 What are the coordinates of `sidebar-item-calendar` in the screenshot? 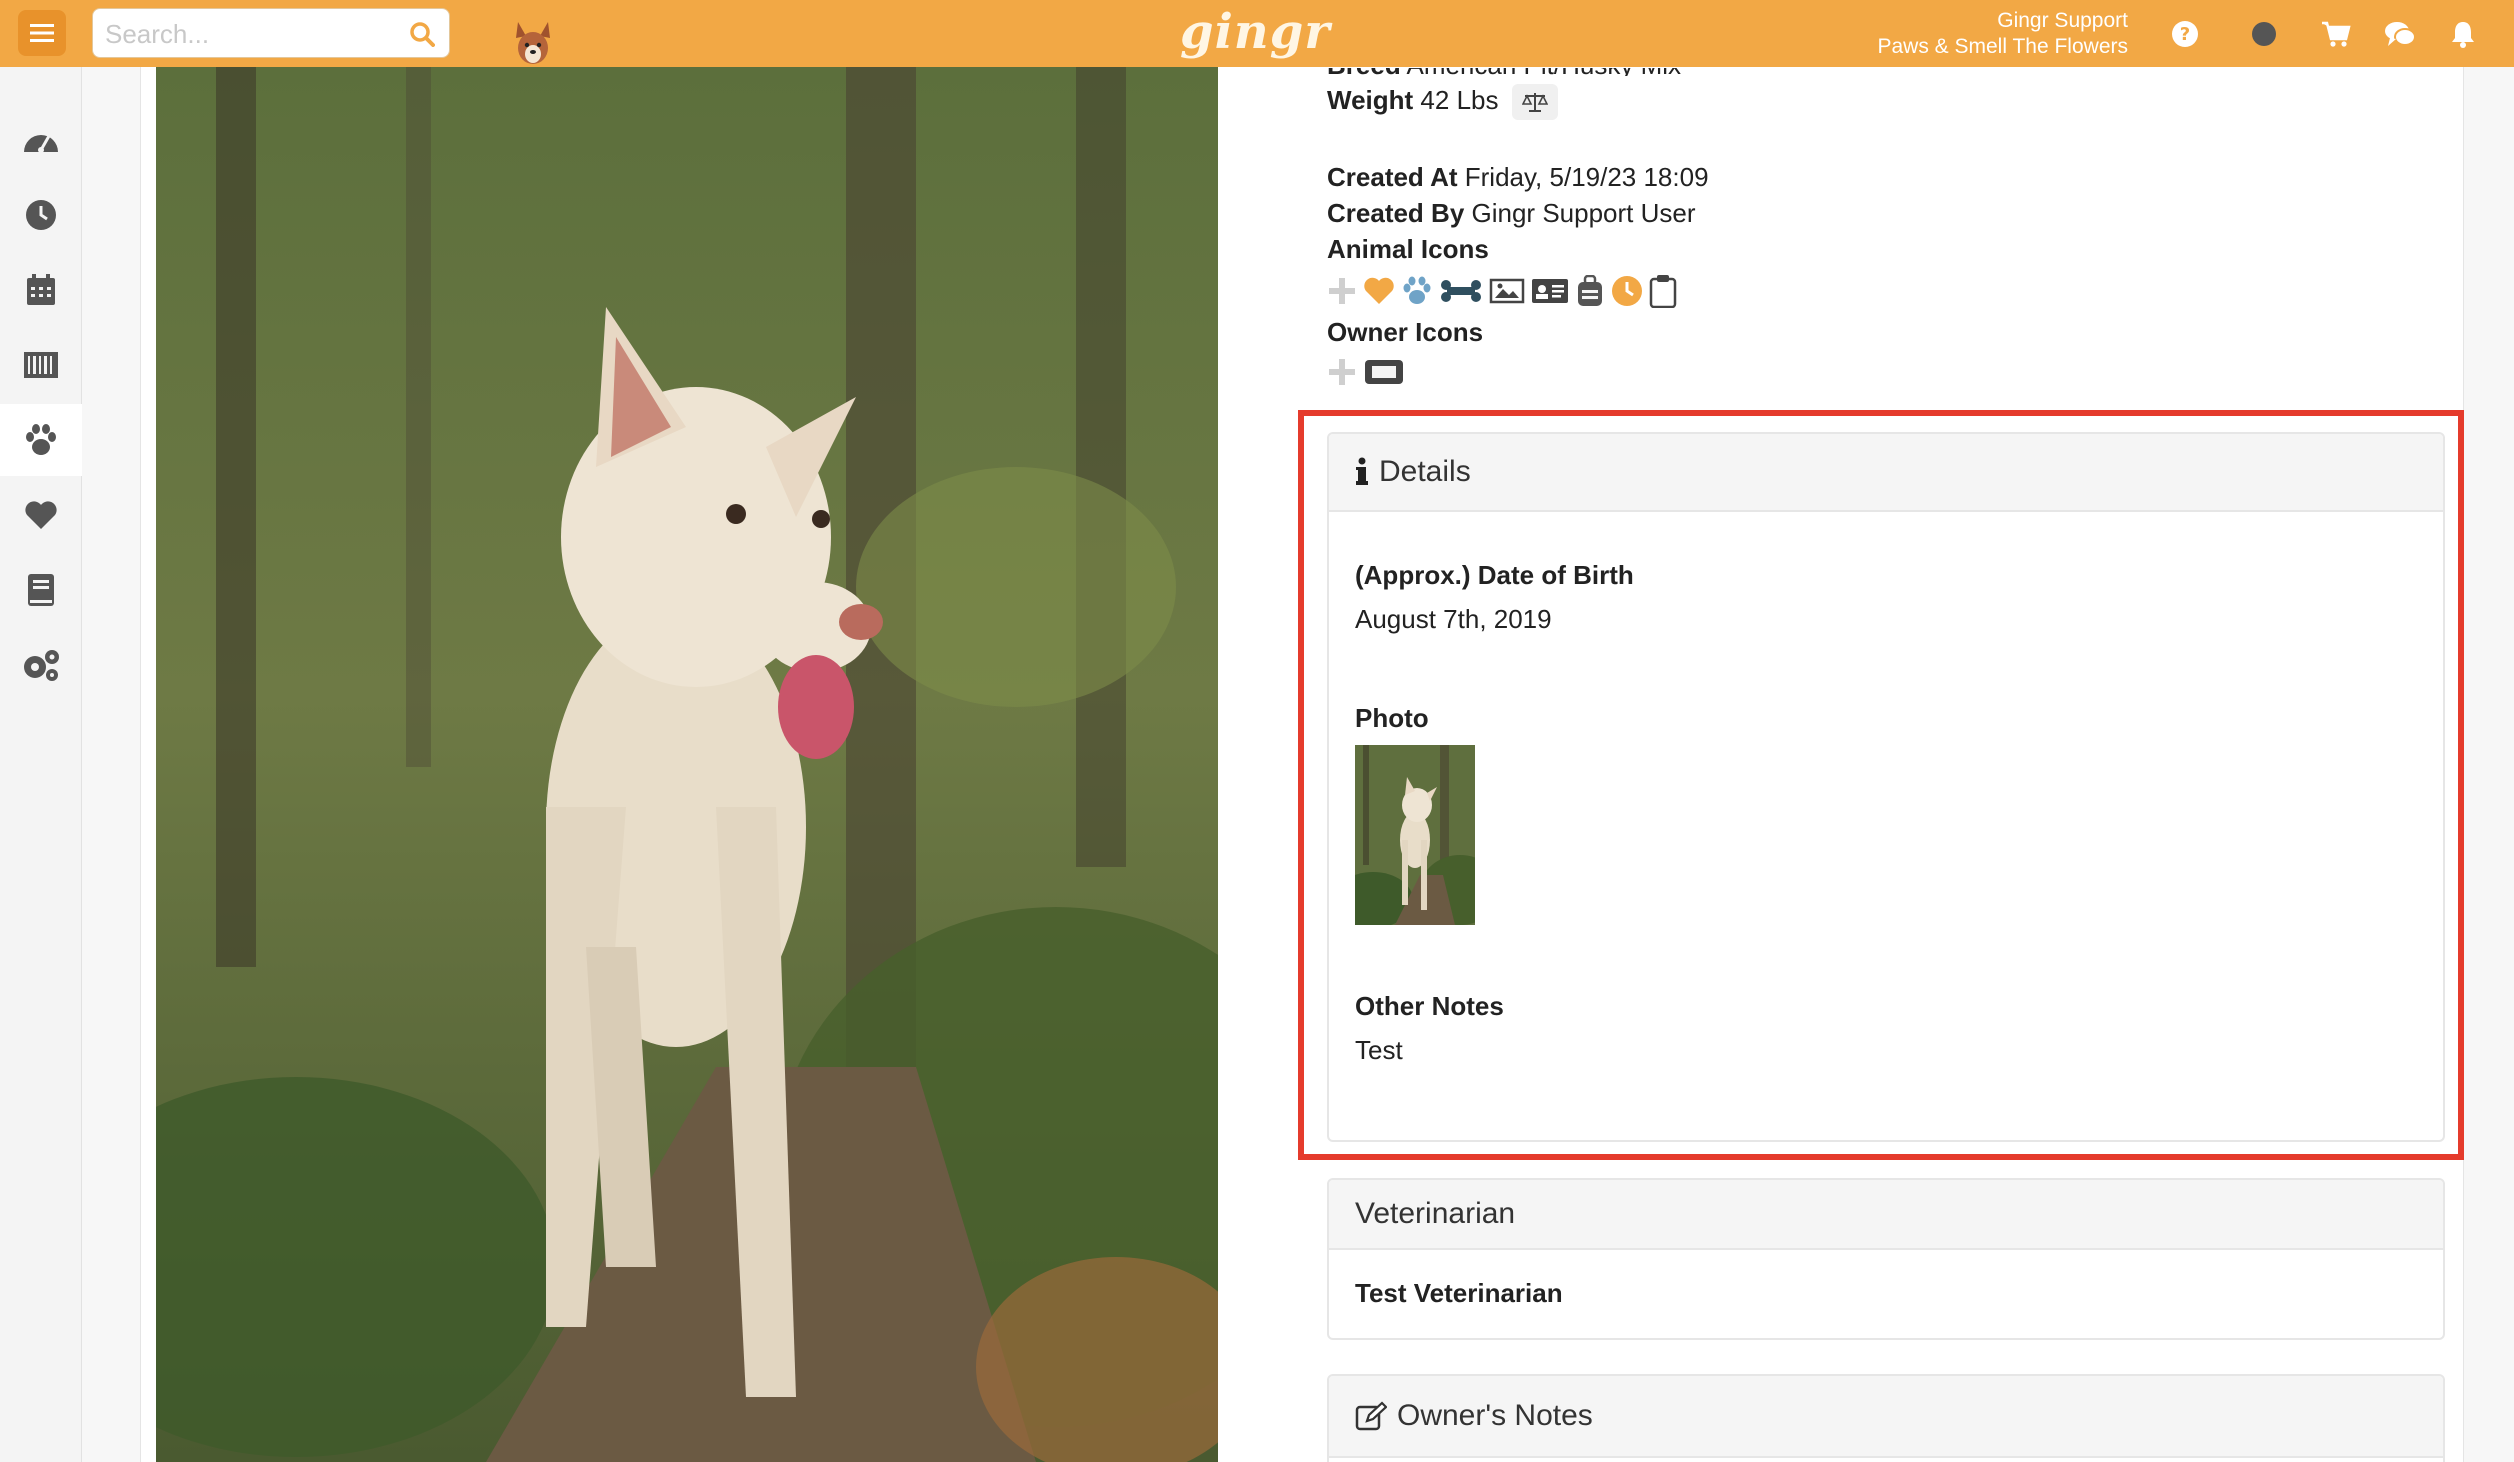 It's located at (41, 290).